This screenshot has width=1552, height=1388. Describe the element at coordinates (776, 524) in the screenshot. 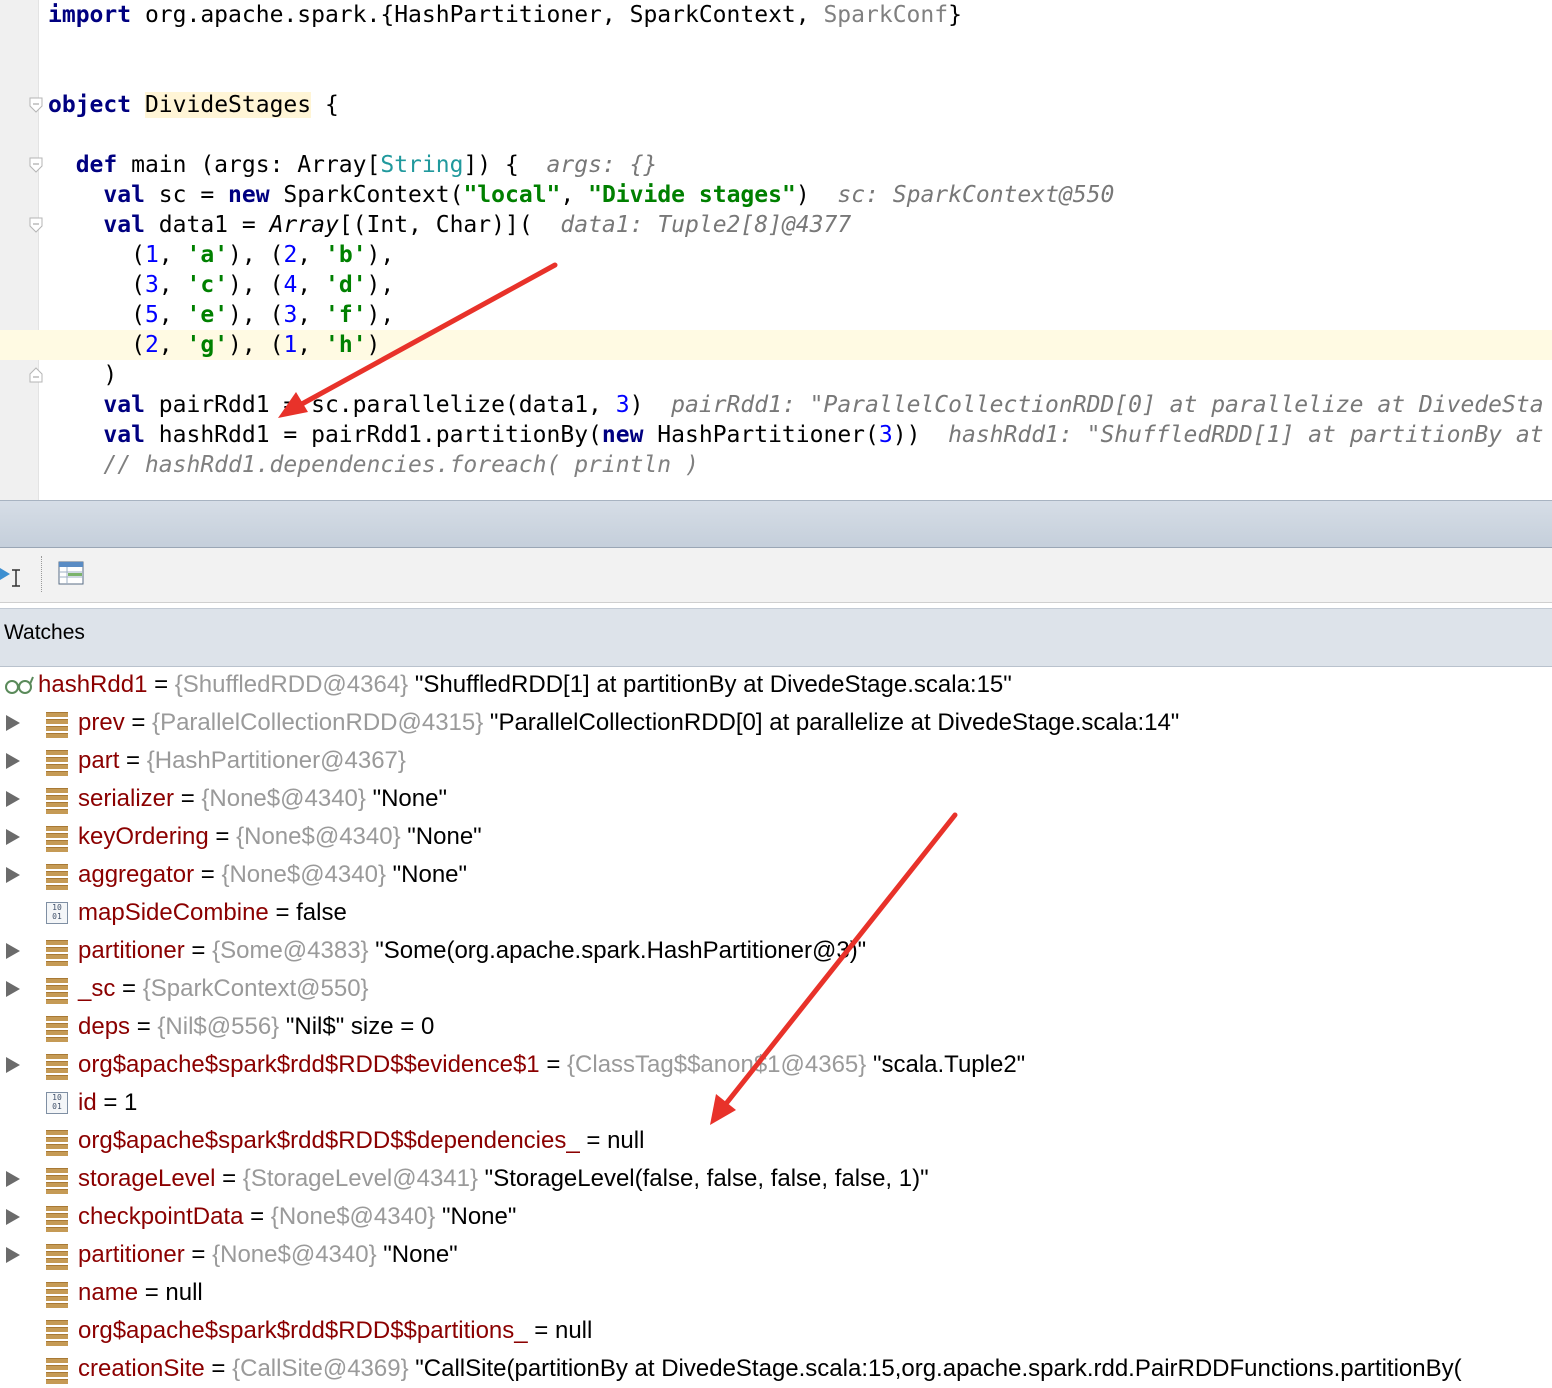

I see `debug-panel-header` at that location.